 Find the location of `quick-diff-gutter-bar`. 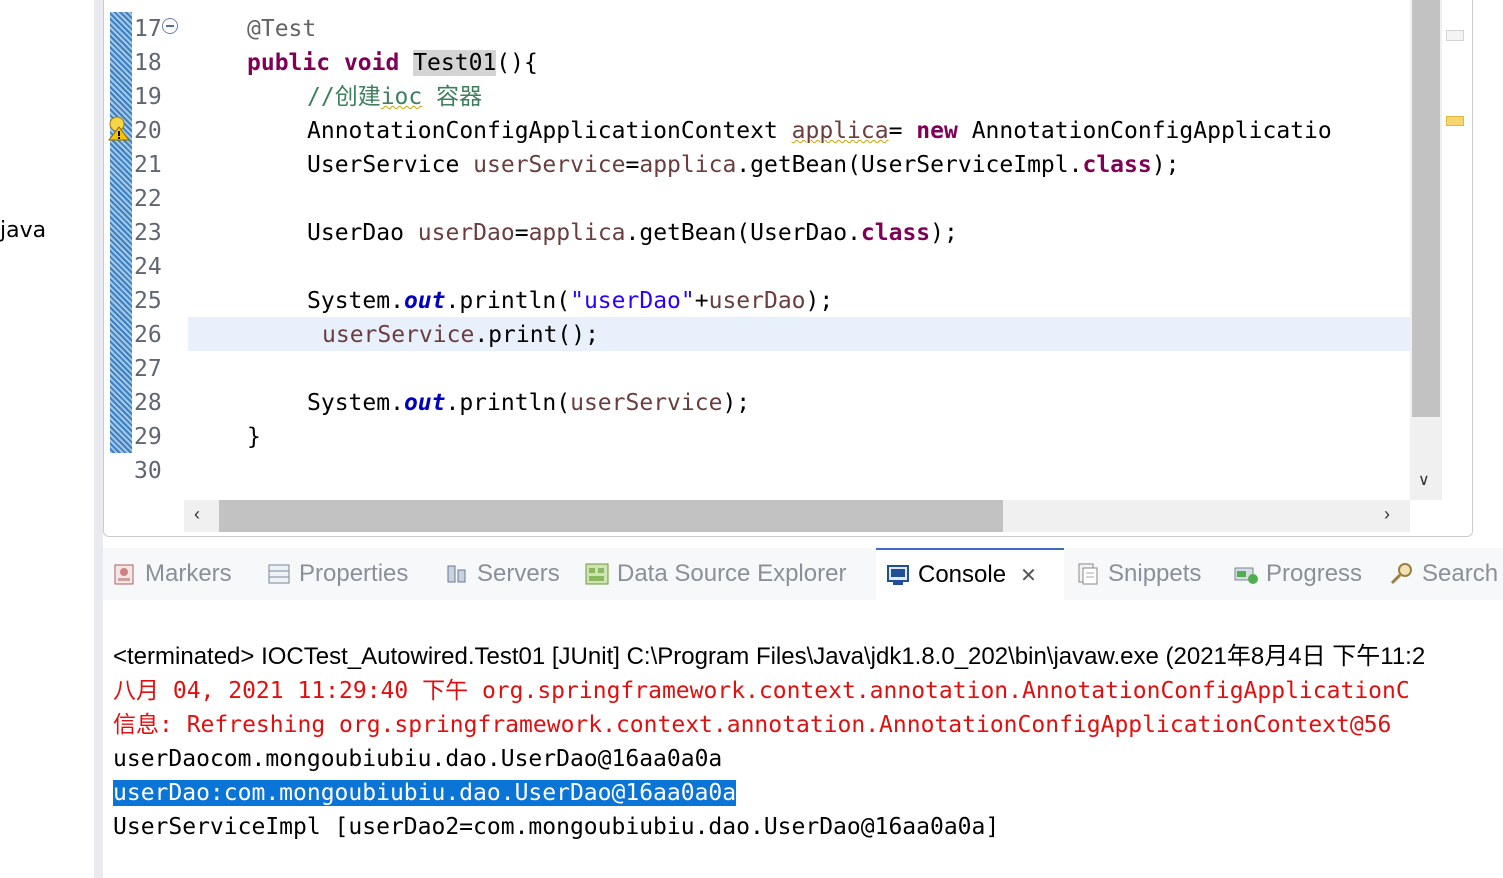

quick-diff-gutter-bar is located at coordinates (121, 232).